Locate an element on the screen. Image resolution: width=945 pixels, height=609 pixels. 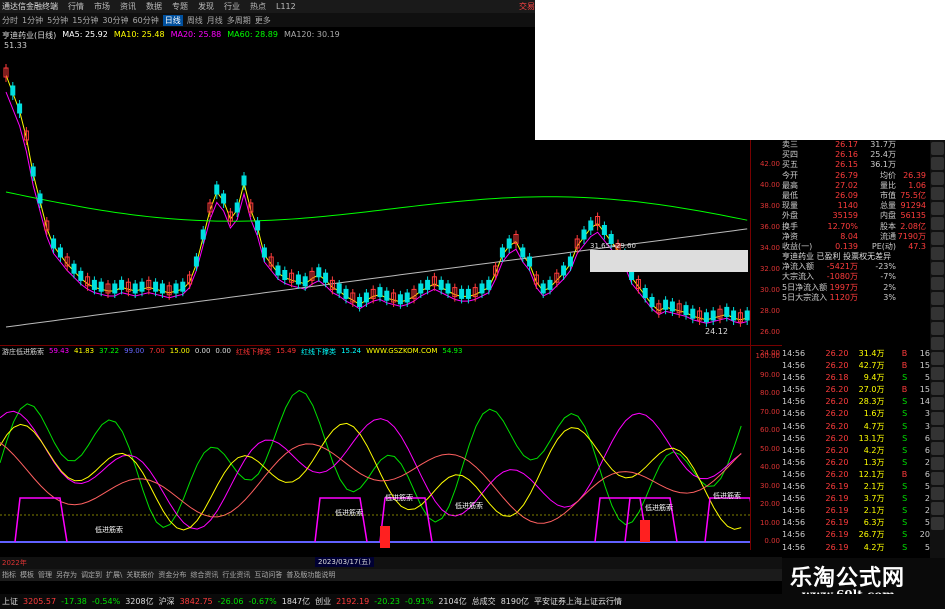
bottom-tab: 模板 is located at coordinates (27, 575).